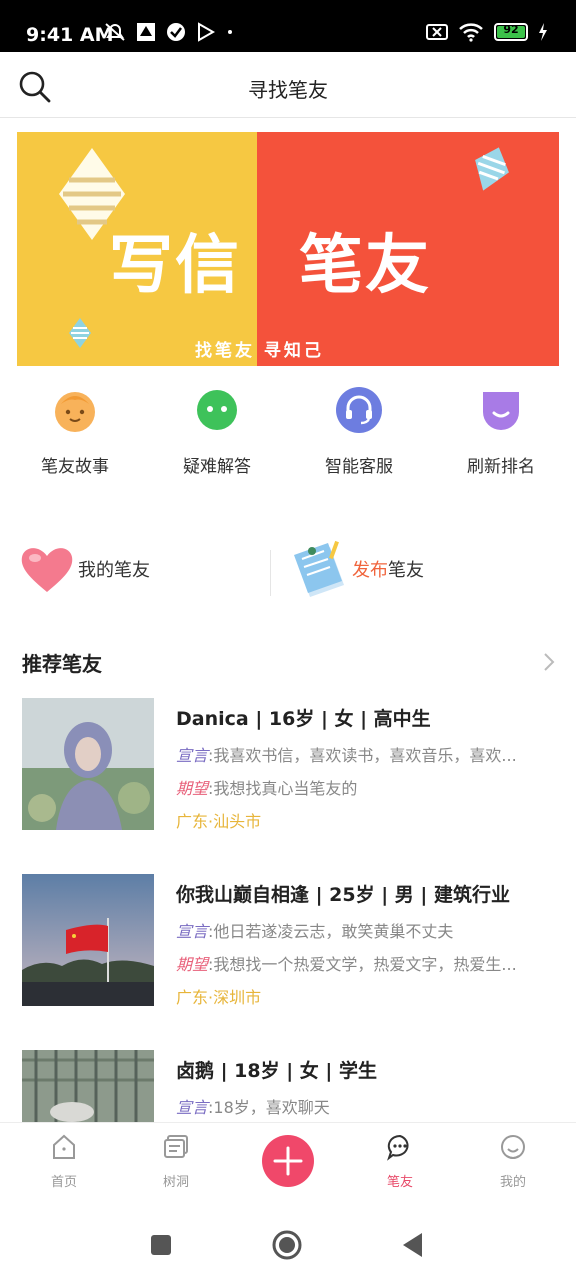 This screenshot has width=576, height=1280. I want to click on pen-pal-location: 广东·汕头市, so click(219, 821).